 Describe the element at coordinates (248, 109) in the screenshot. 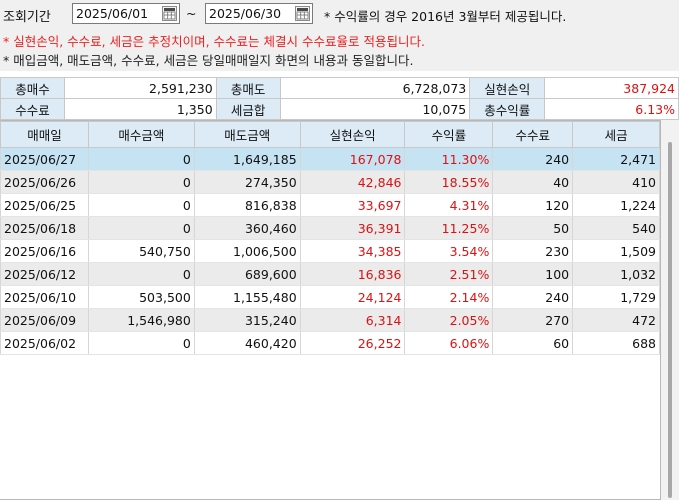

I see `tax-label: 세금합` at that location.